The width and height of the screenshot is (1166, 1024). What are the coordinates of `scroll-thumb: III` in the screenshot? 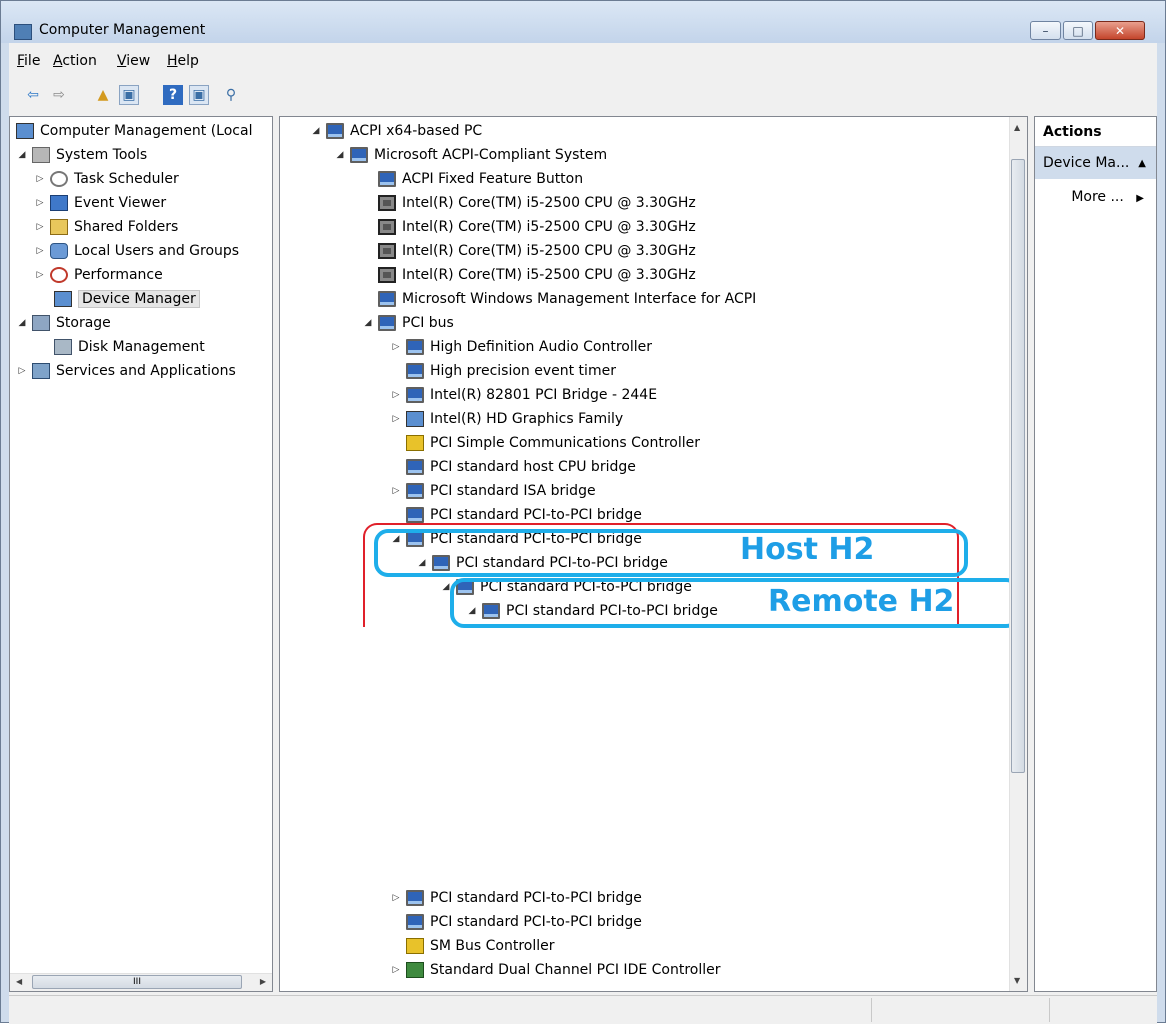 It's located at (137, 982).